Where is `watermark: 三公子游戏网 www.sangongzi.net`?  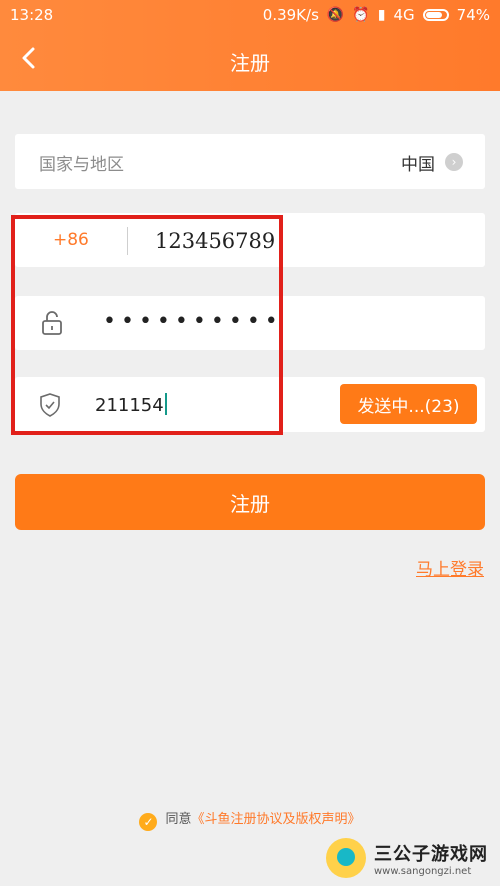 watermark: 三公子游戏网 www.sangongzi.net is located at coordinates (407, 858).